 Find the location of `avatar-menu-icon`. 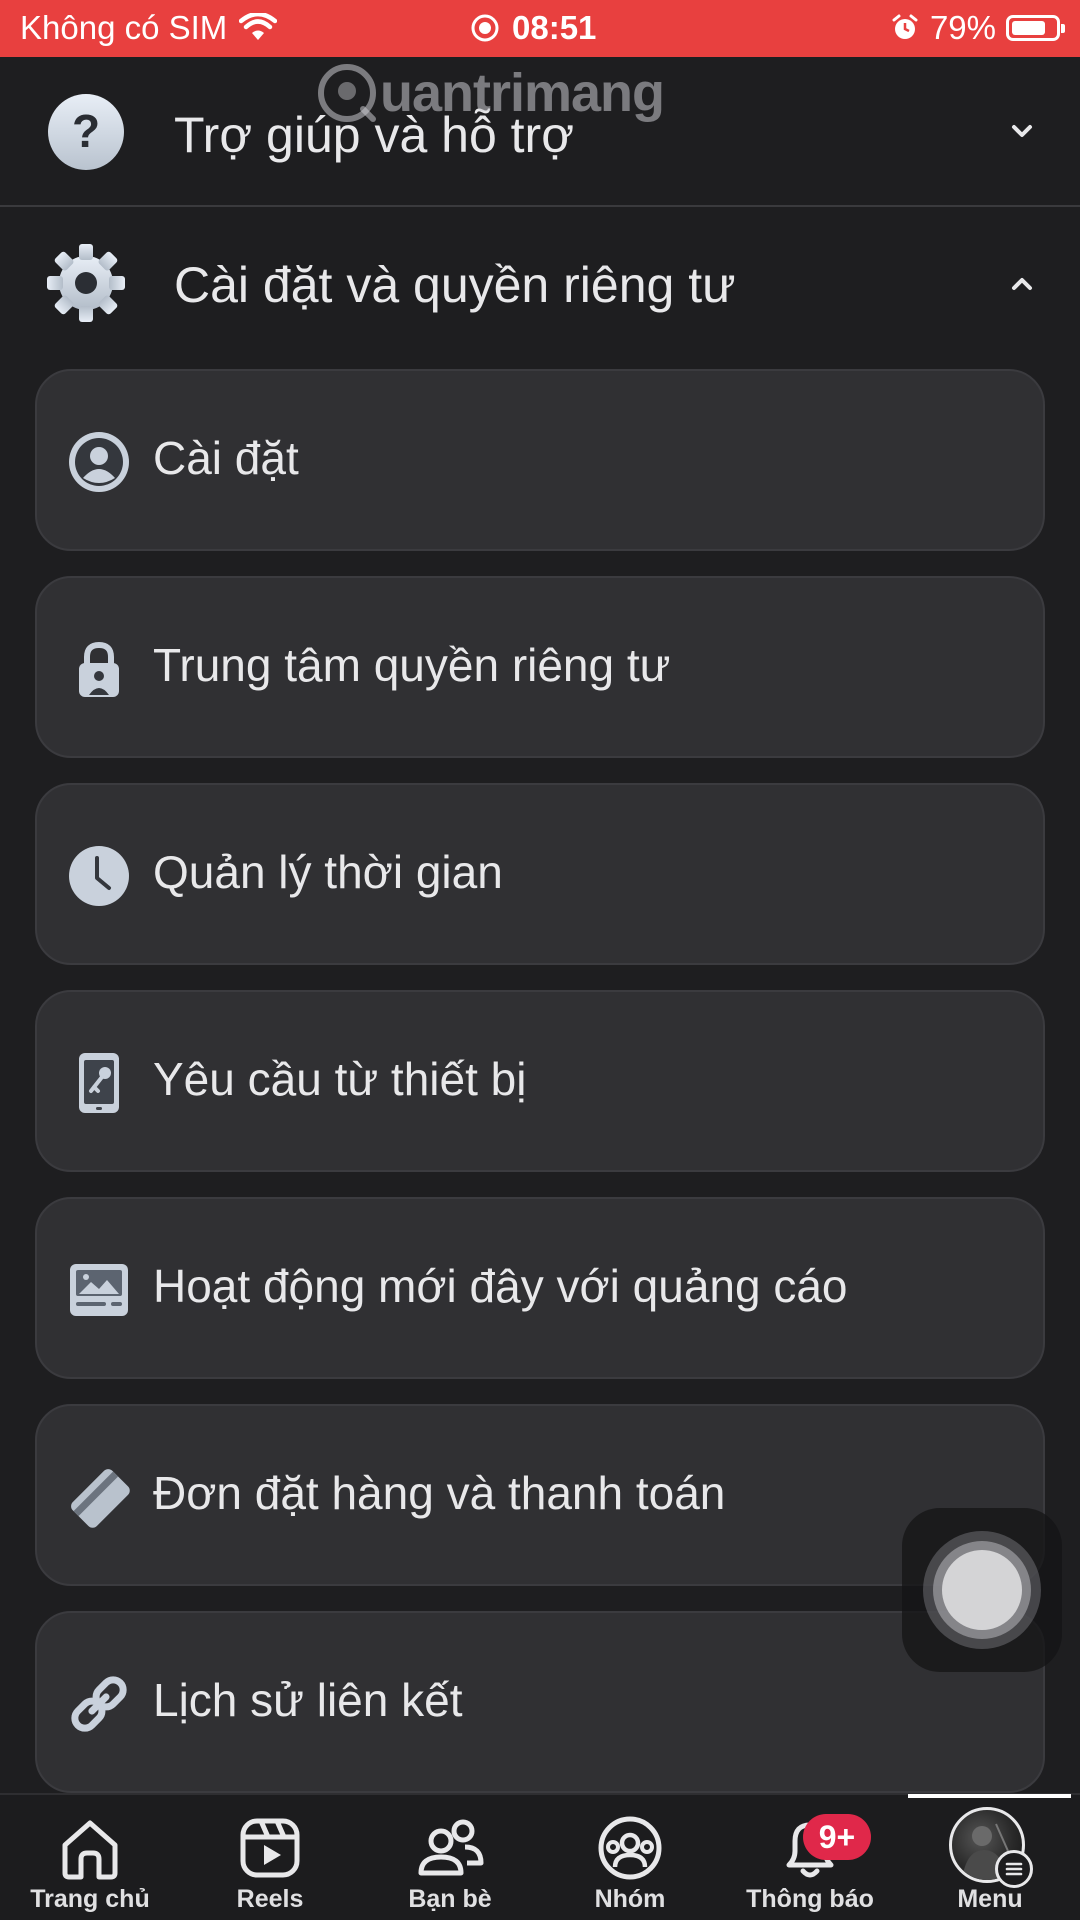

avatar-menu-icon is located at coordinates (1014, 1869).